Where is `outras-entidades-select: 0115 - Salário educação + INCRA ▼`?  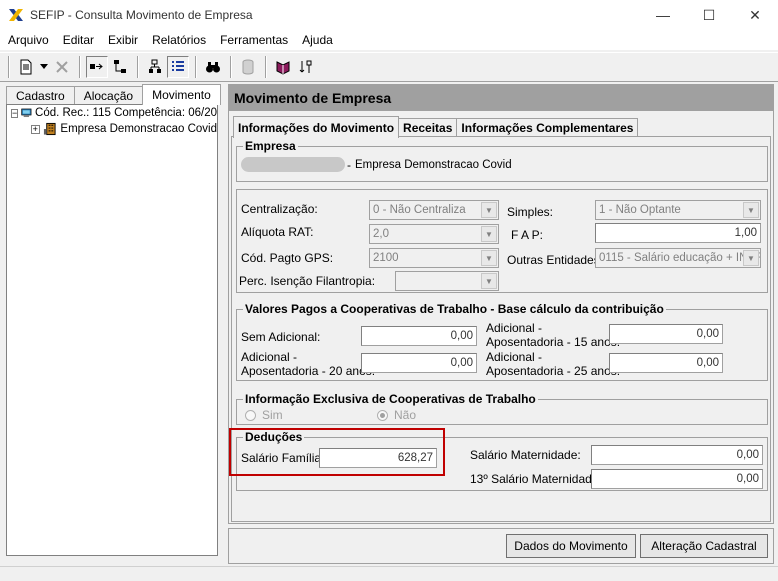
outras-entidades-select: 0115 - Salário educação + INCRA ▼ is located at coordinates (678, 258).